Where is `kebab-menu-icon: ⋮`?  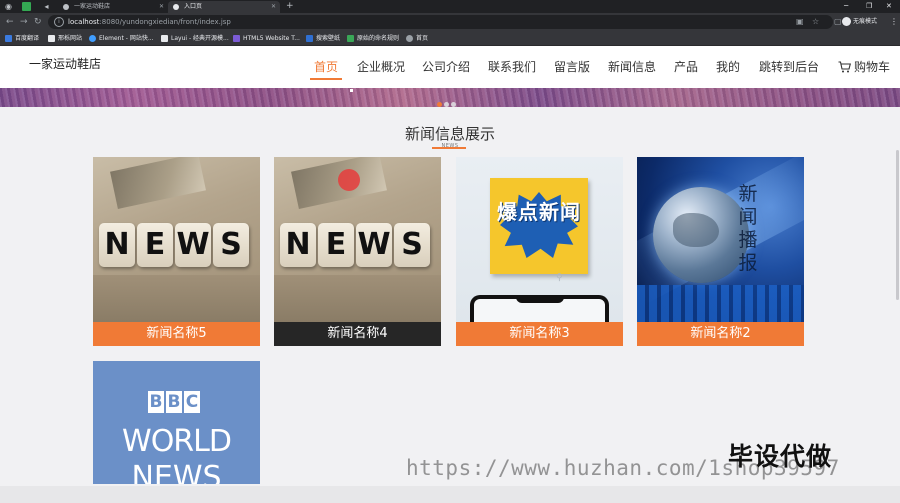 kebab-menu-icon: ⋮ is located at coordinates (894, 22).